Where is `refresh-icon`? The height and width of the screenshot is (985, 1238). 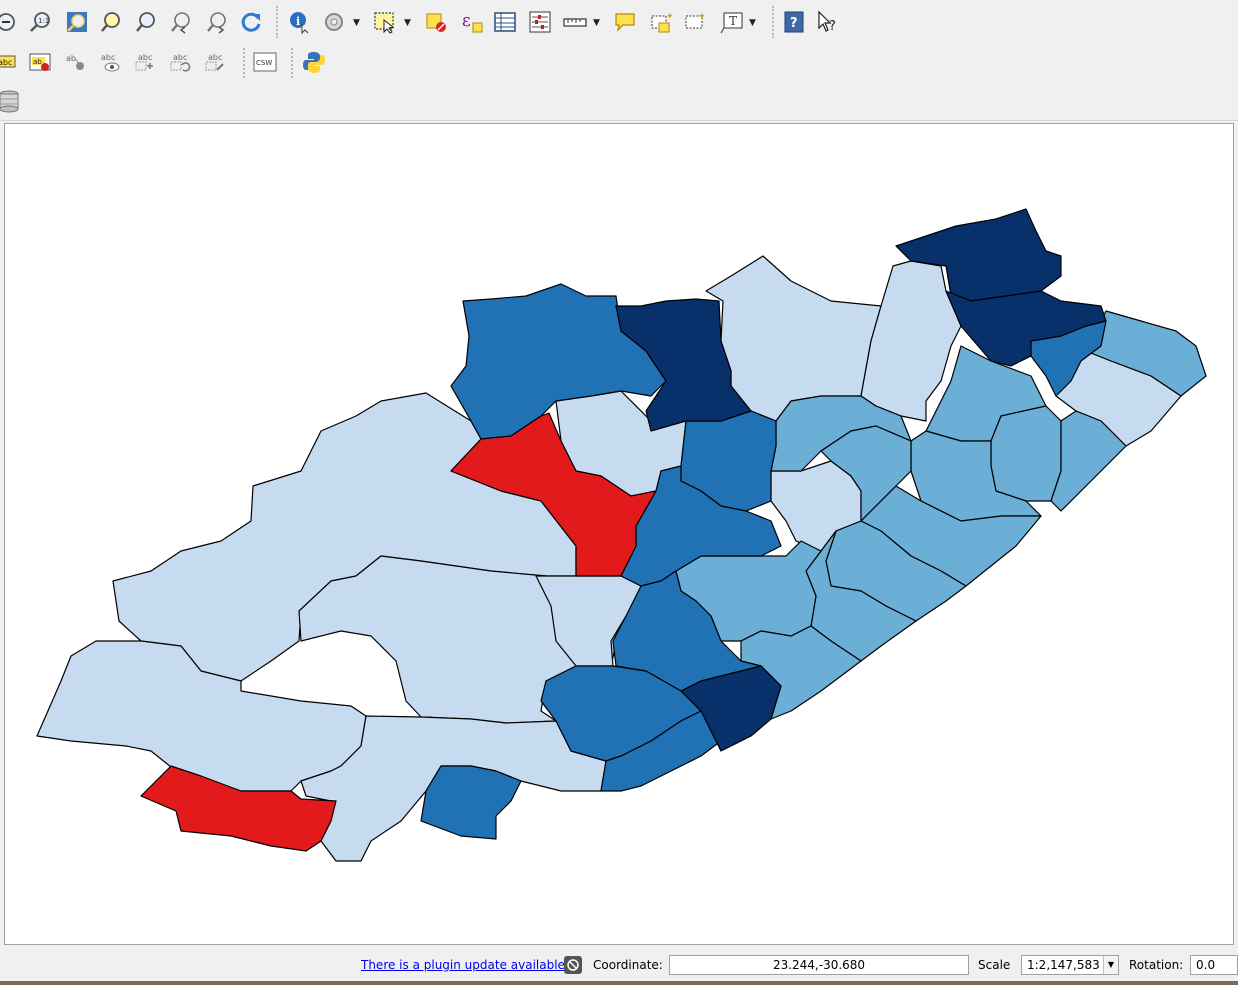
refresh-icon is located at coordinates (251, 22).